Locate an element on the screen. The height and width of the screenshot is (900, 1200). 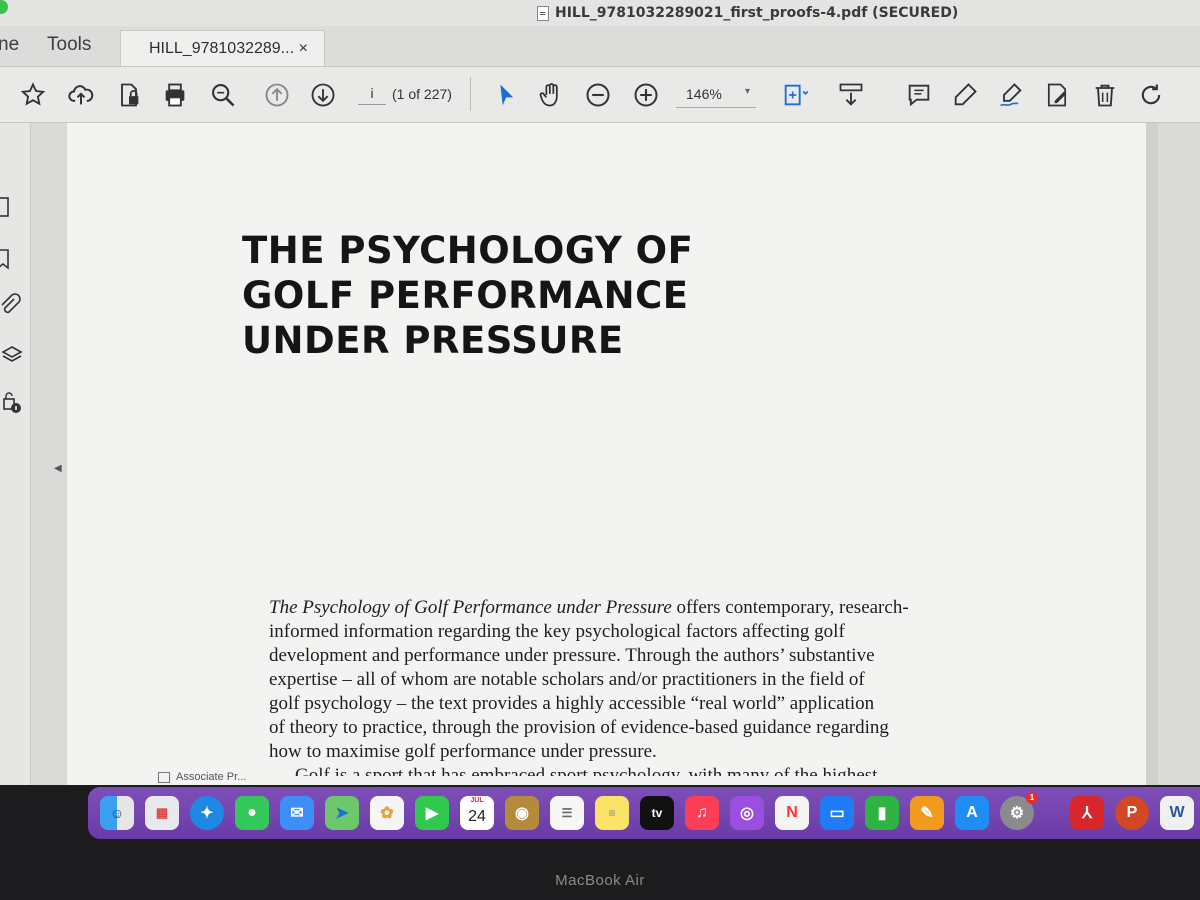
photos-icon: ✿ is located at coordinates (387, 813).